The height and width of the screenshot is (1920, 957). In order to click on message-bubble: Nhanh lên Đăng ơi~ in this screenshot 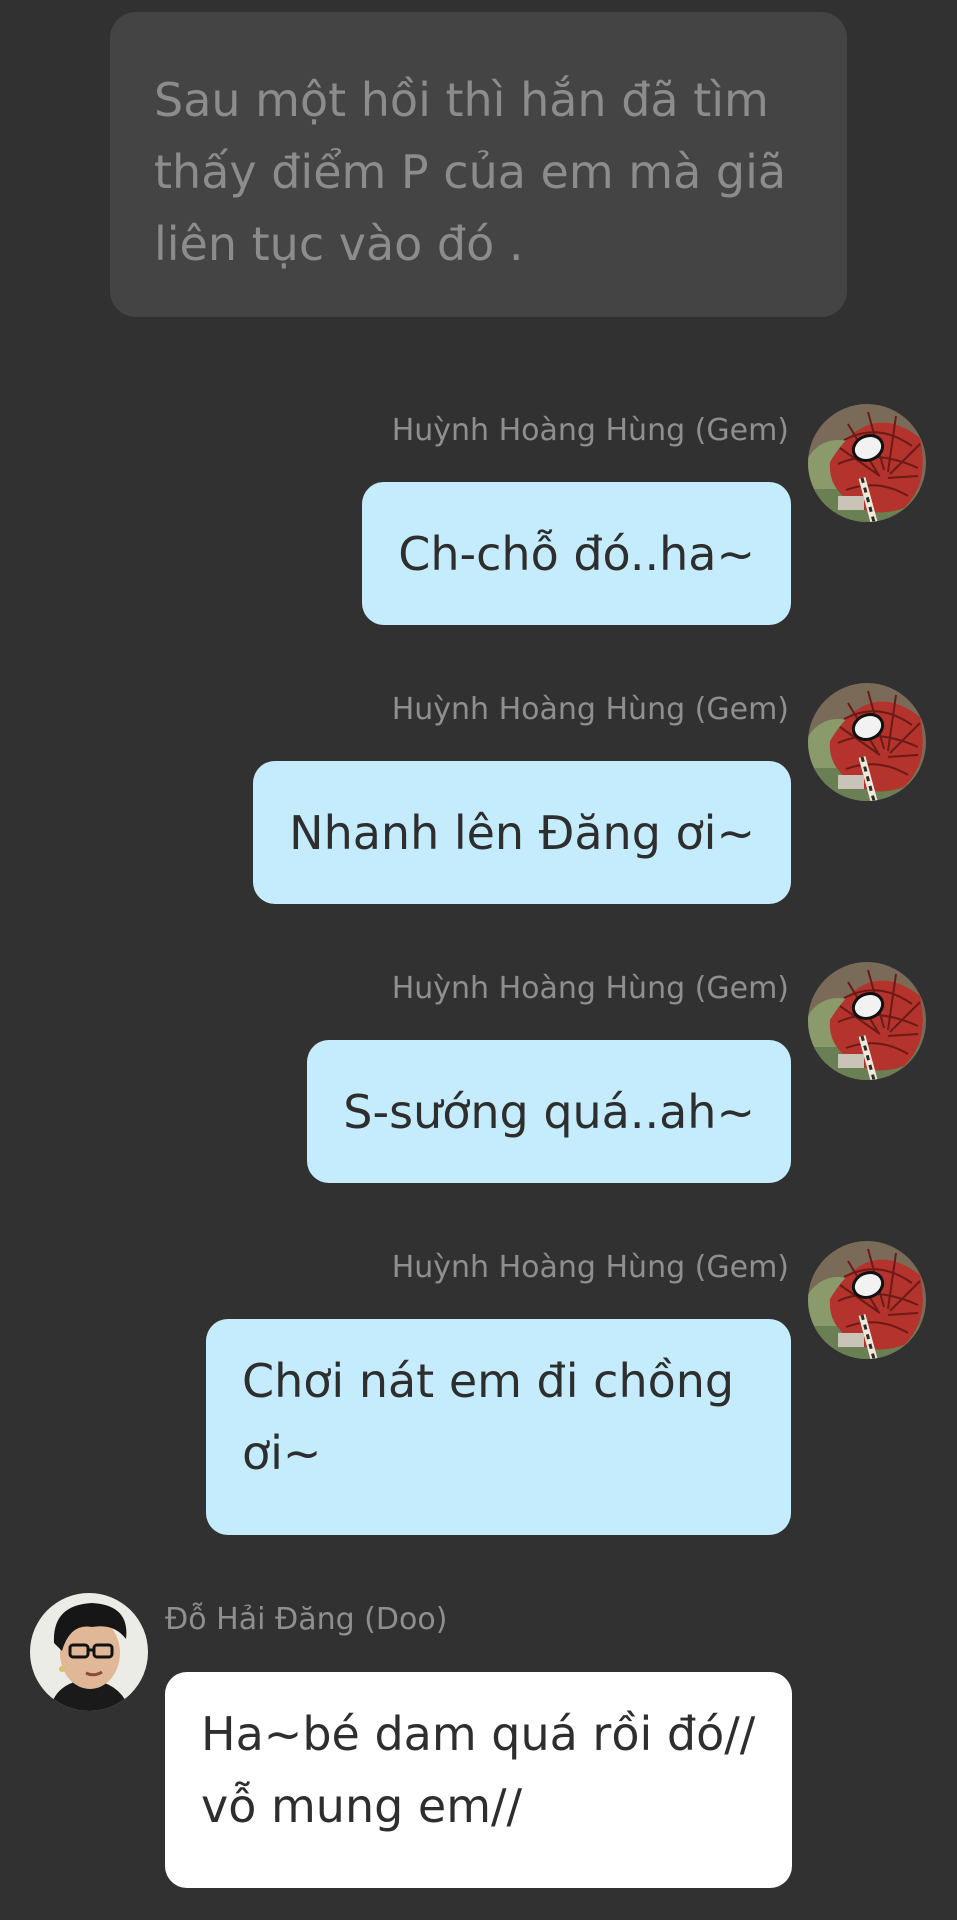, I will do `click(522, 832)`.